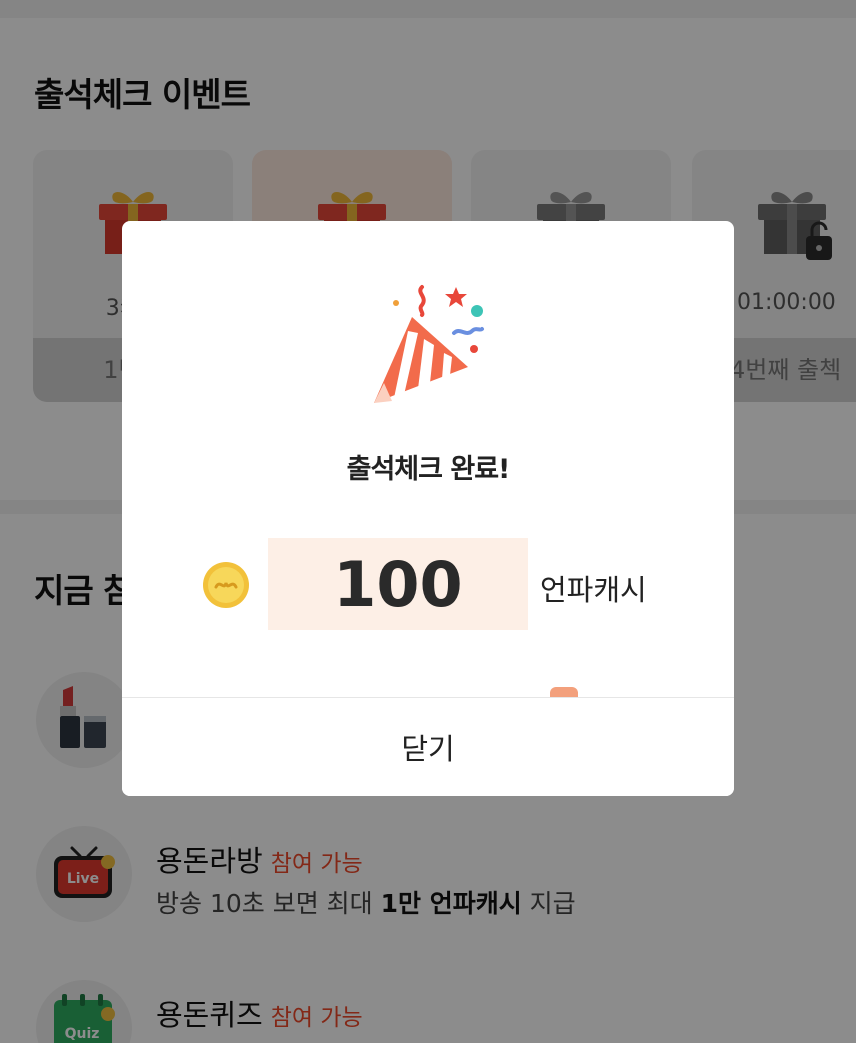 The width and height of the screenshot is (856, 1043). I want to click on reward-amount-box: 100, so click(398, 584).